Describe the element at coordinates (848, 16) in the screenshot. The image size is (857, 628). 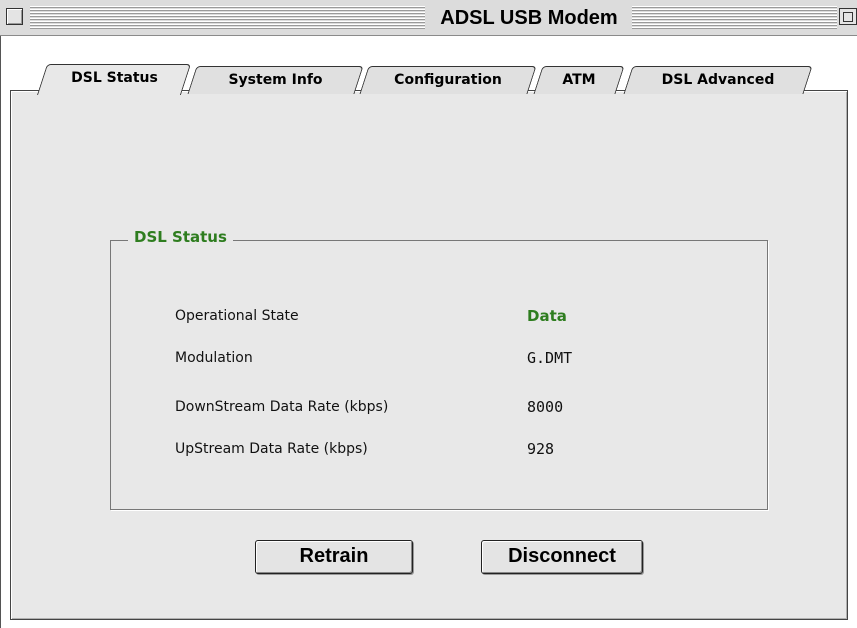
I see `zoom-box-icon` at that location.